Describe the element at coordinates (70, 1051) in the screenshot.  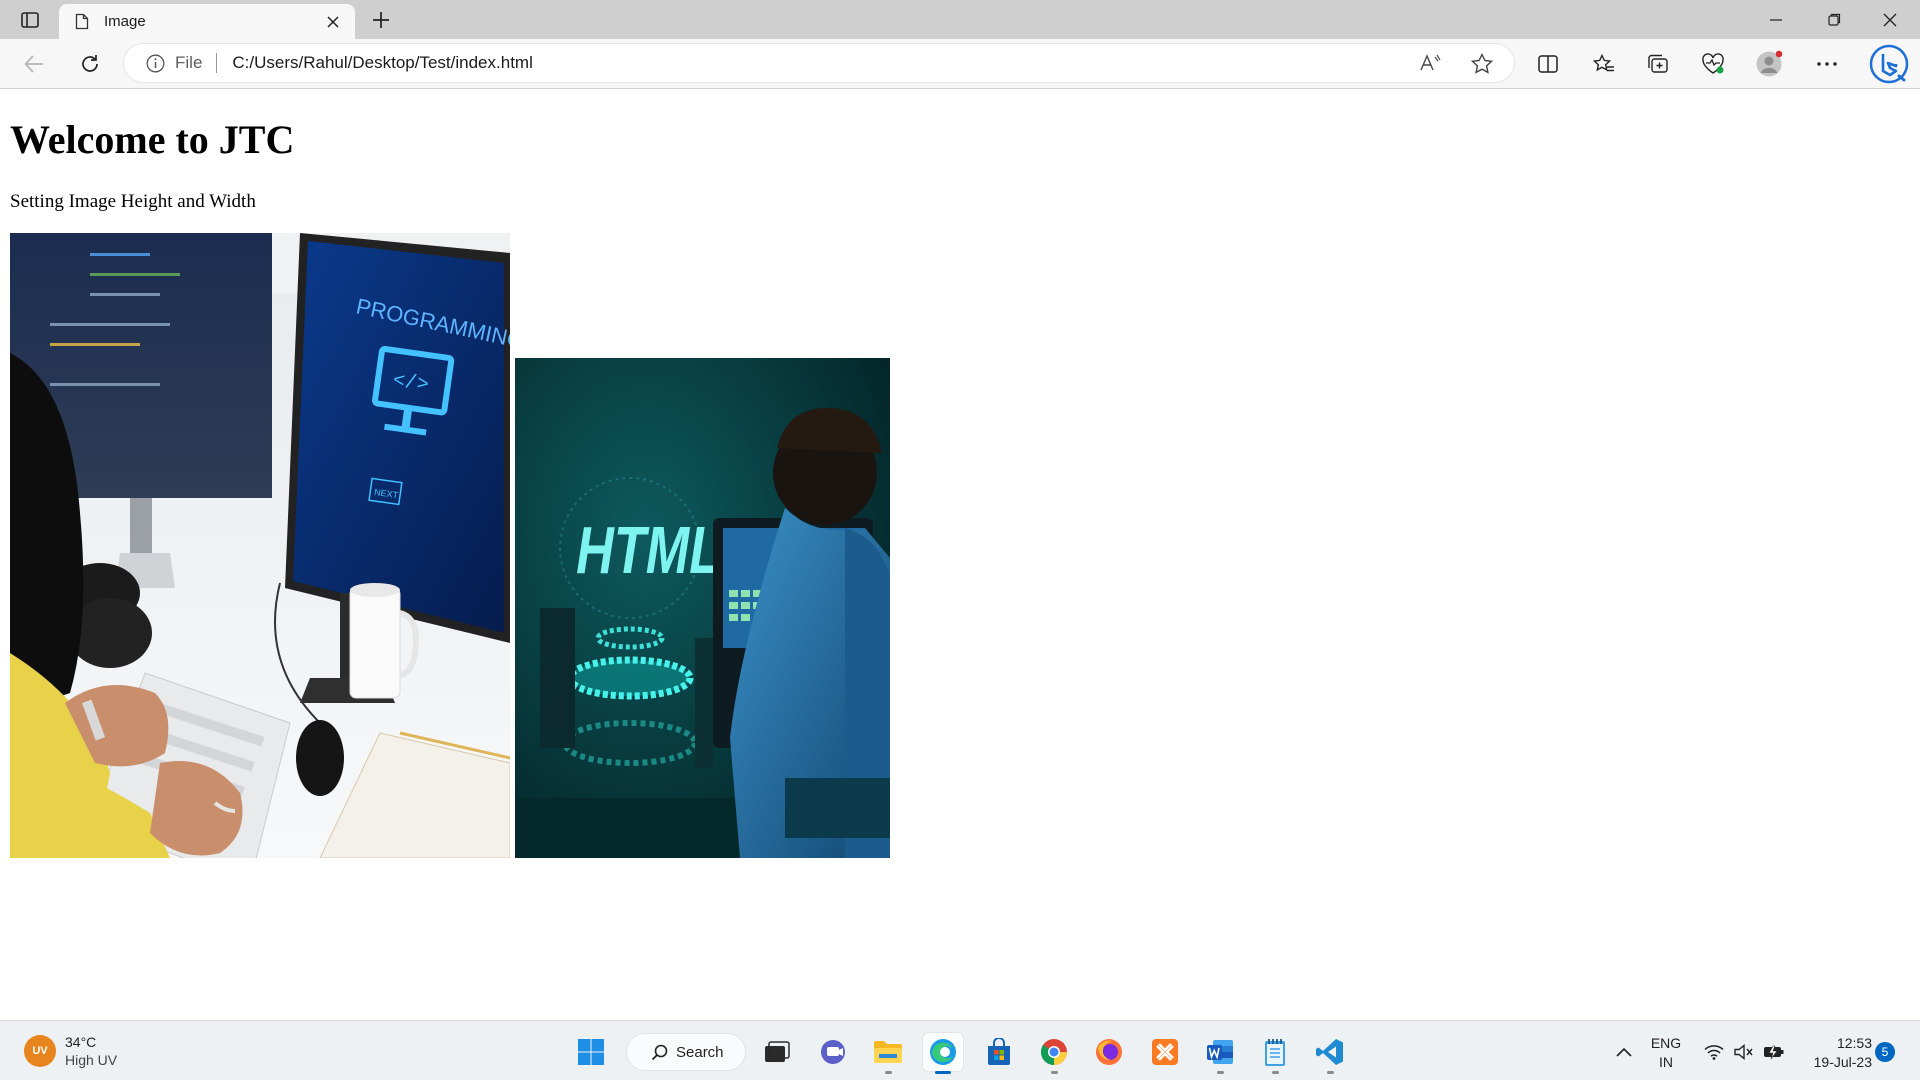
I see `weather-widget: UV 34°C High UV` at that location.